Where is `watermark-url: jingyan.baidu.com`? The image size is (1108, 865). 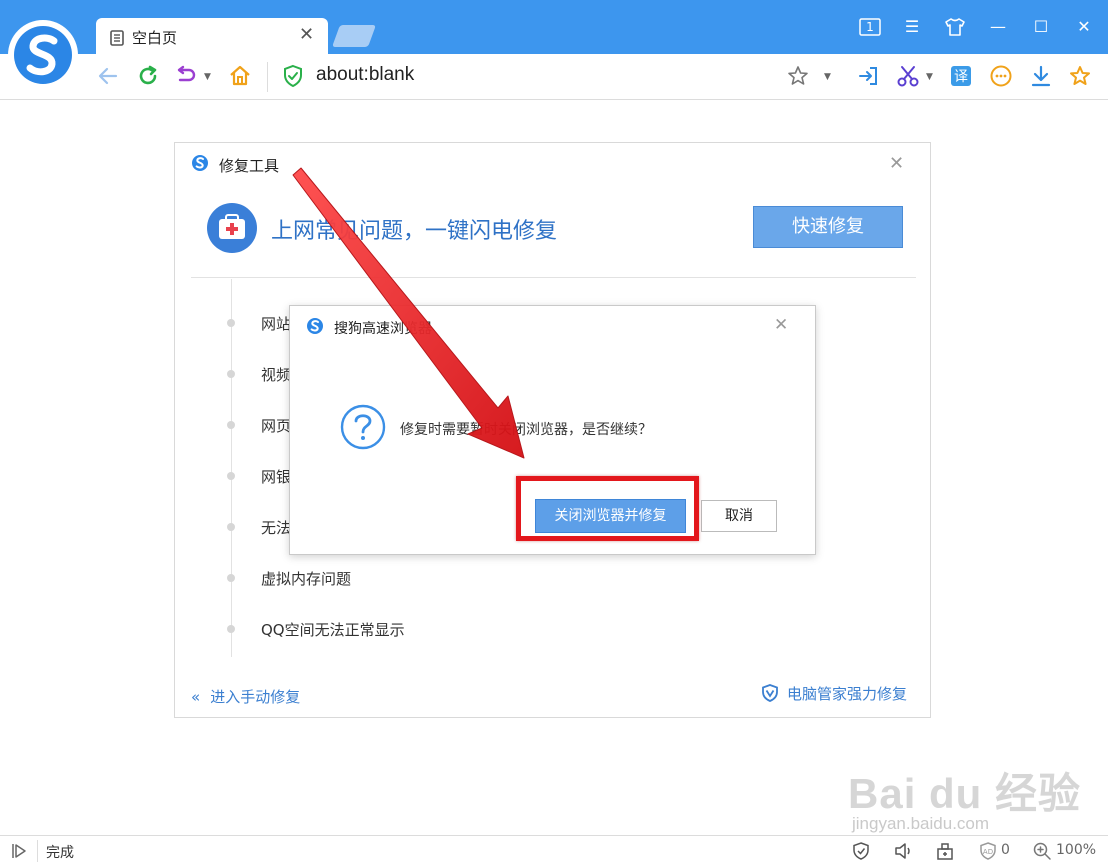 watermark-url: jingyan.baidu.com is located at coordinates (921, 823).